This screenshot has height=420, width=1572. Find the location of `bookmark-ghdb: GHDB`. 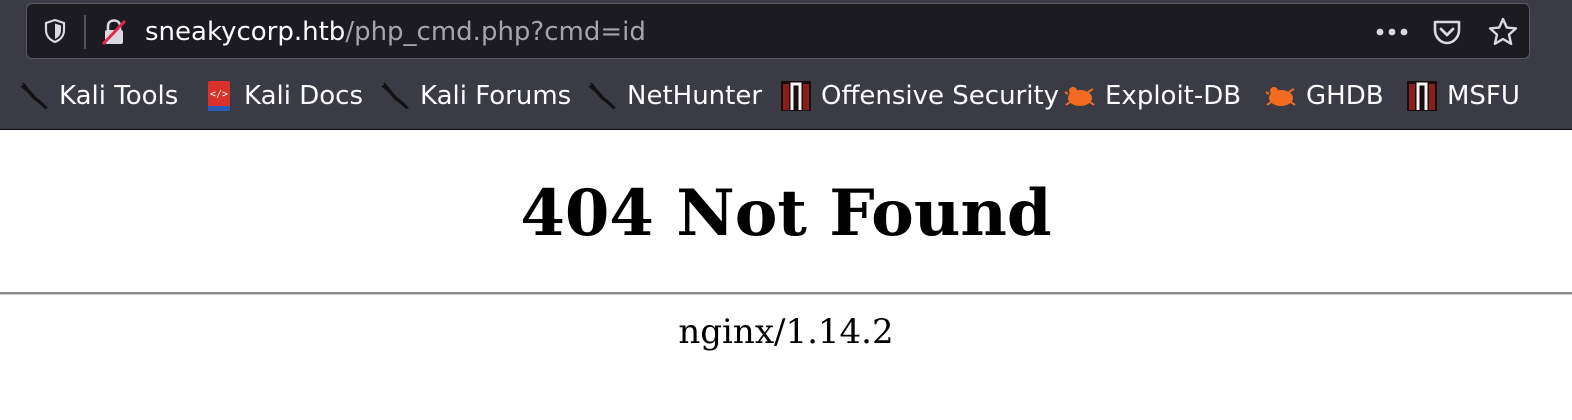

bookmark-ghdb: GHDB is located at coordinates (1324, 96).